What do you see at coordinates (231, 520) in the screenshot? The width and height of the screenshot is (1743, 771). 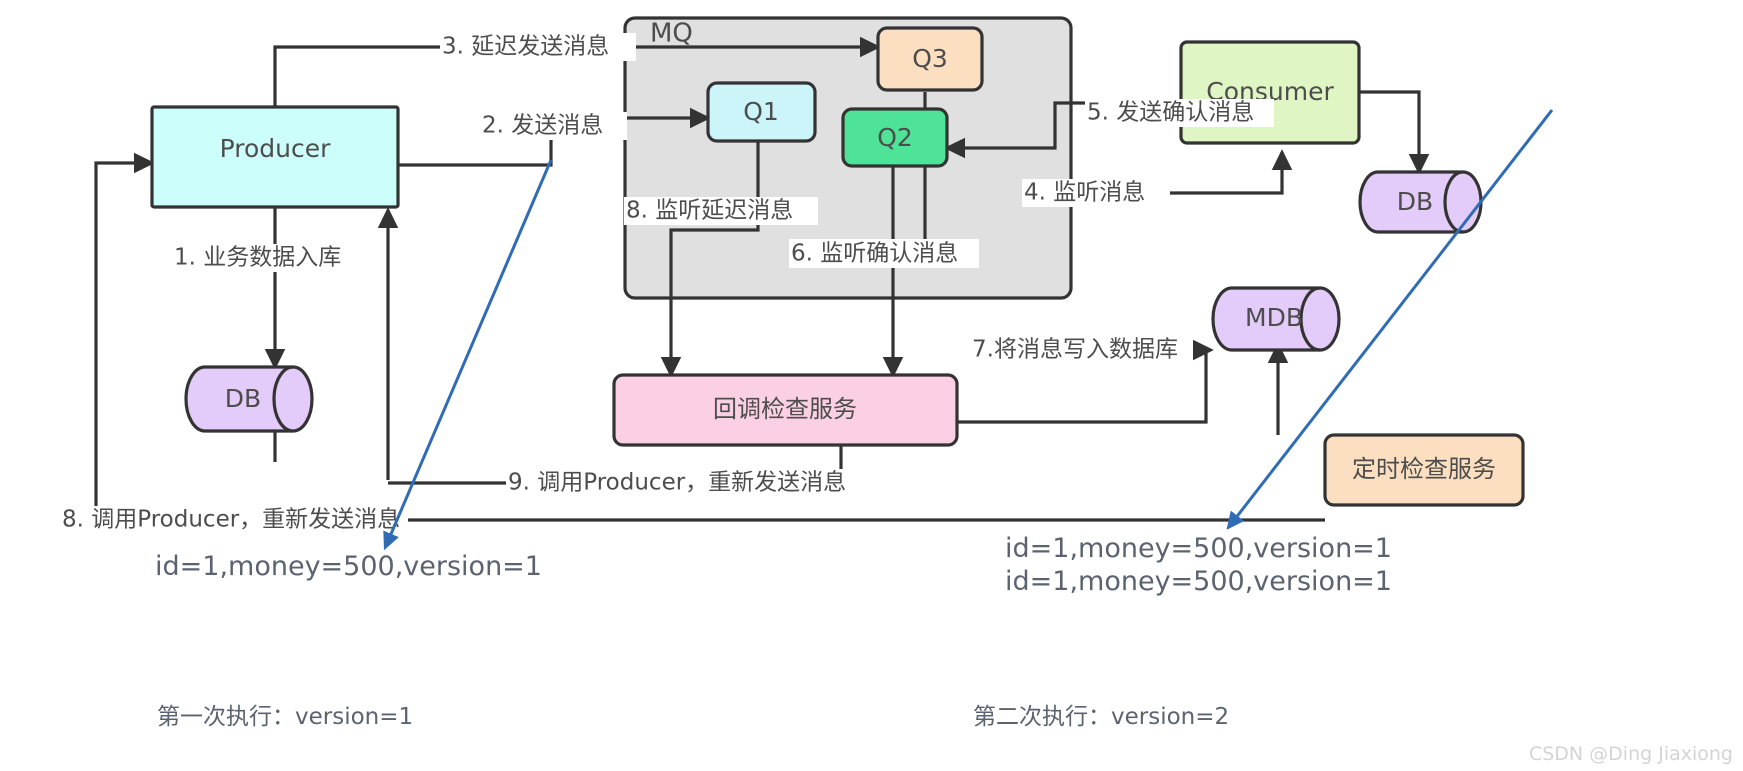 I see `edge-label-8b: 8. 调用Producer，重新发送消息` at bounding box center [231, 520].